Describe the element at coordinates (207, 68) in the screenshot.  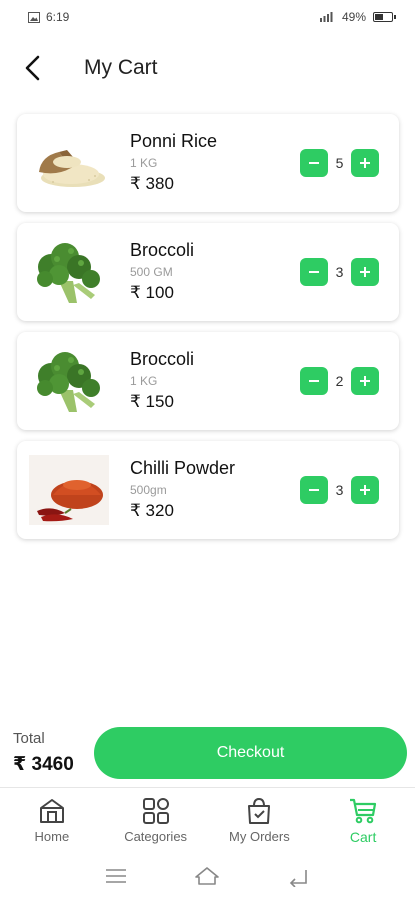
I see `header: My Cart` at that location.